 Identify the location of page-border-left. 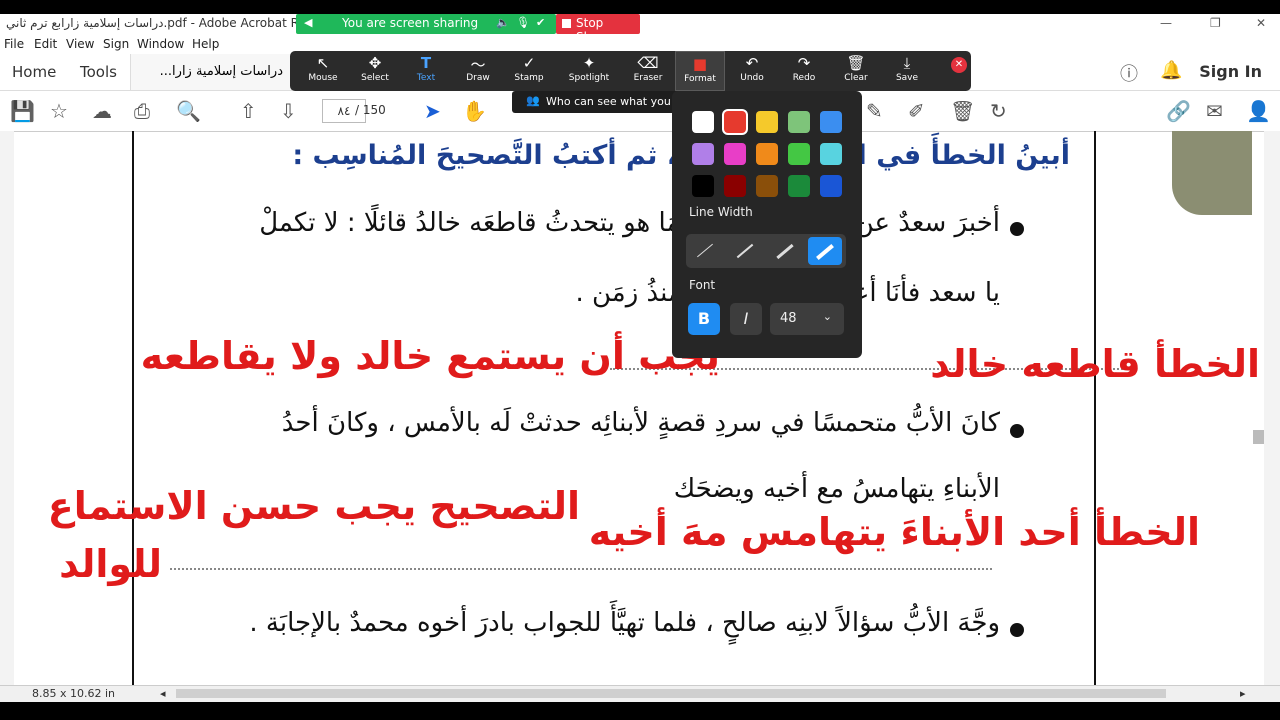
(133, 408).